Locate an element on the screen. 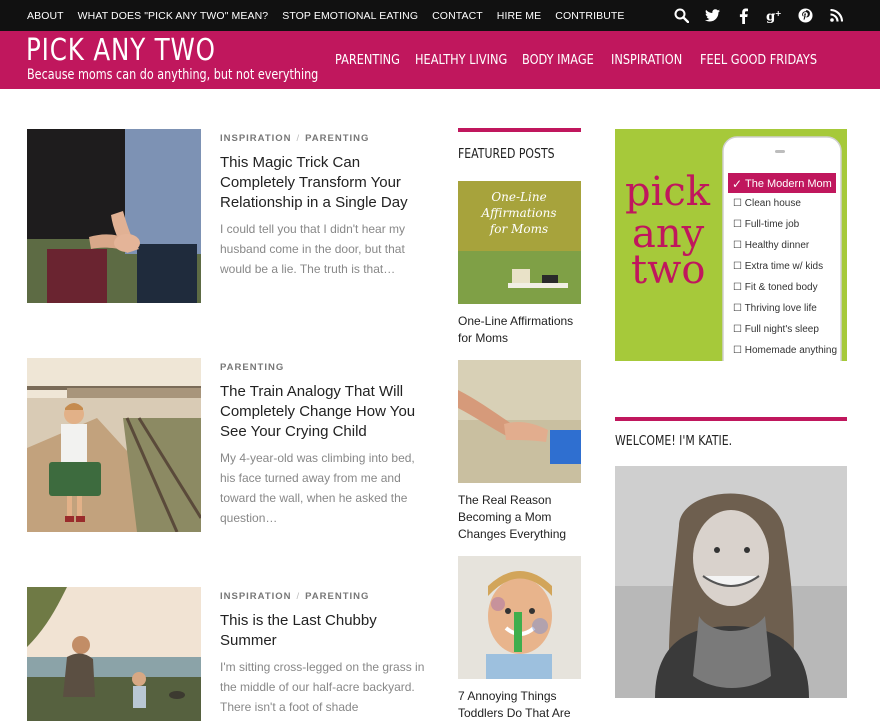 The width and height of the screenshot is (880, 721). top-nav-contact: CONTACT is located at coordinates (457, 16).